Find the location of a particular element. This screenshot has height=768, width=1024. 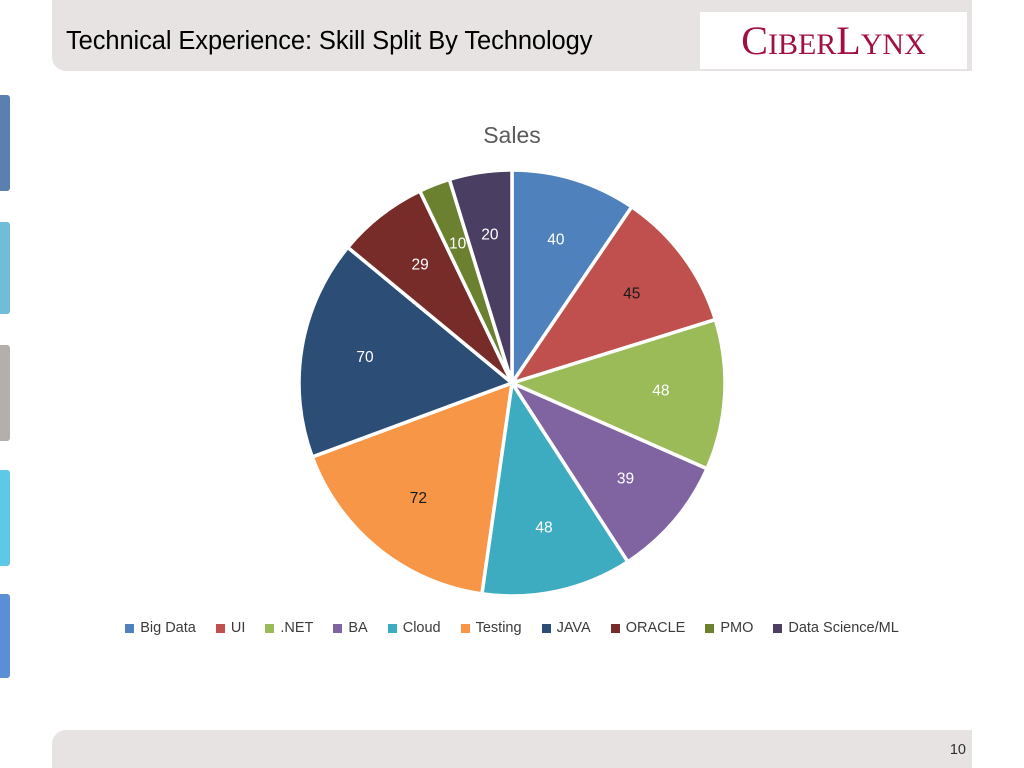

legend-item-data-science-ml: Data Science/ML is located at coordinates (836, 628).